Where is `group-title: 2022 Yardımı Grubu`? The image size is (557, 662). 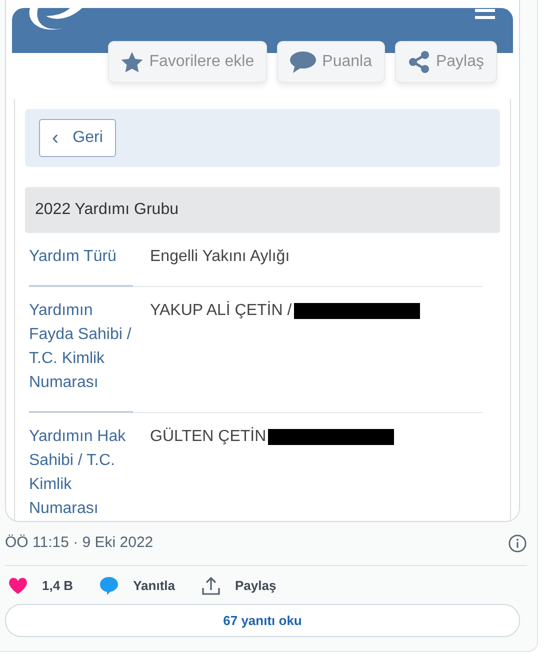
group-title: 2022 Yardımı Grubu is located at coordinates (262, 210).